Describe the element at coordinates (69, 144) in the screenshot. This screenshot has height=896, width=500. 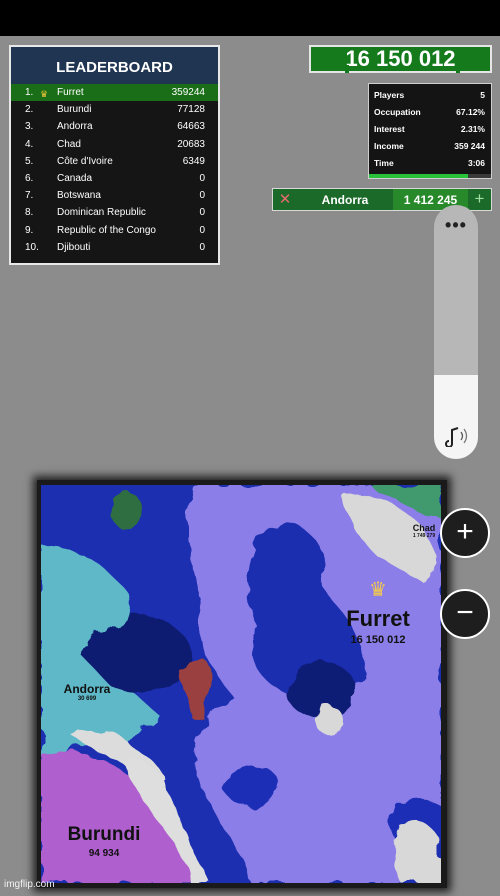
I see `leaderboard-name: Chad` at that location.